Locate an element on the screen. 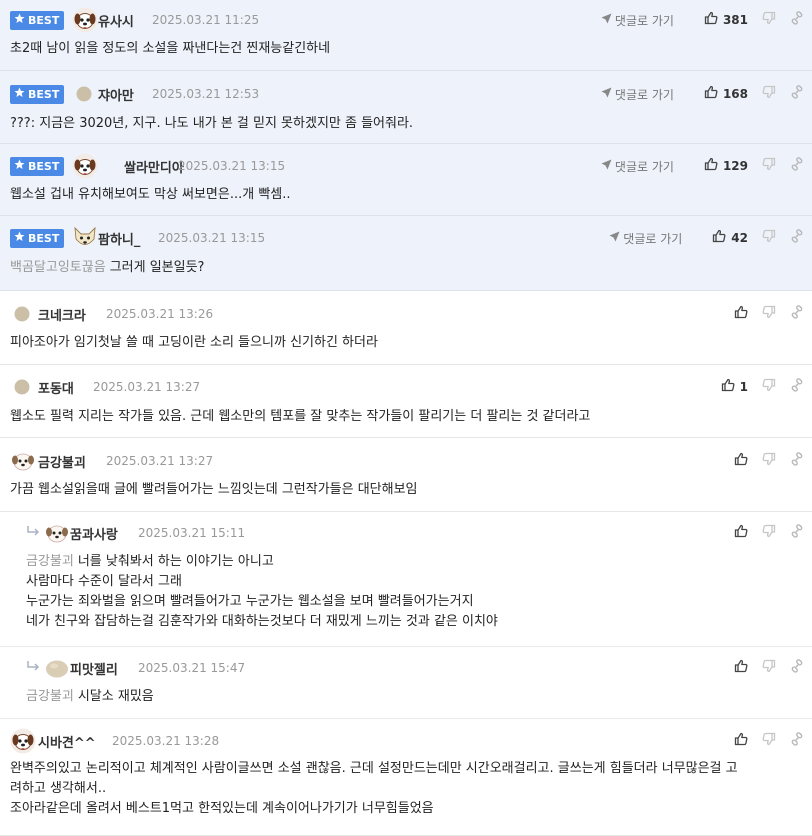  like-button: 129 is located at coordinates (726, 166).